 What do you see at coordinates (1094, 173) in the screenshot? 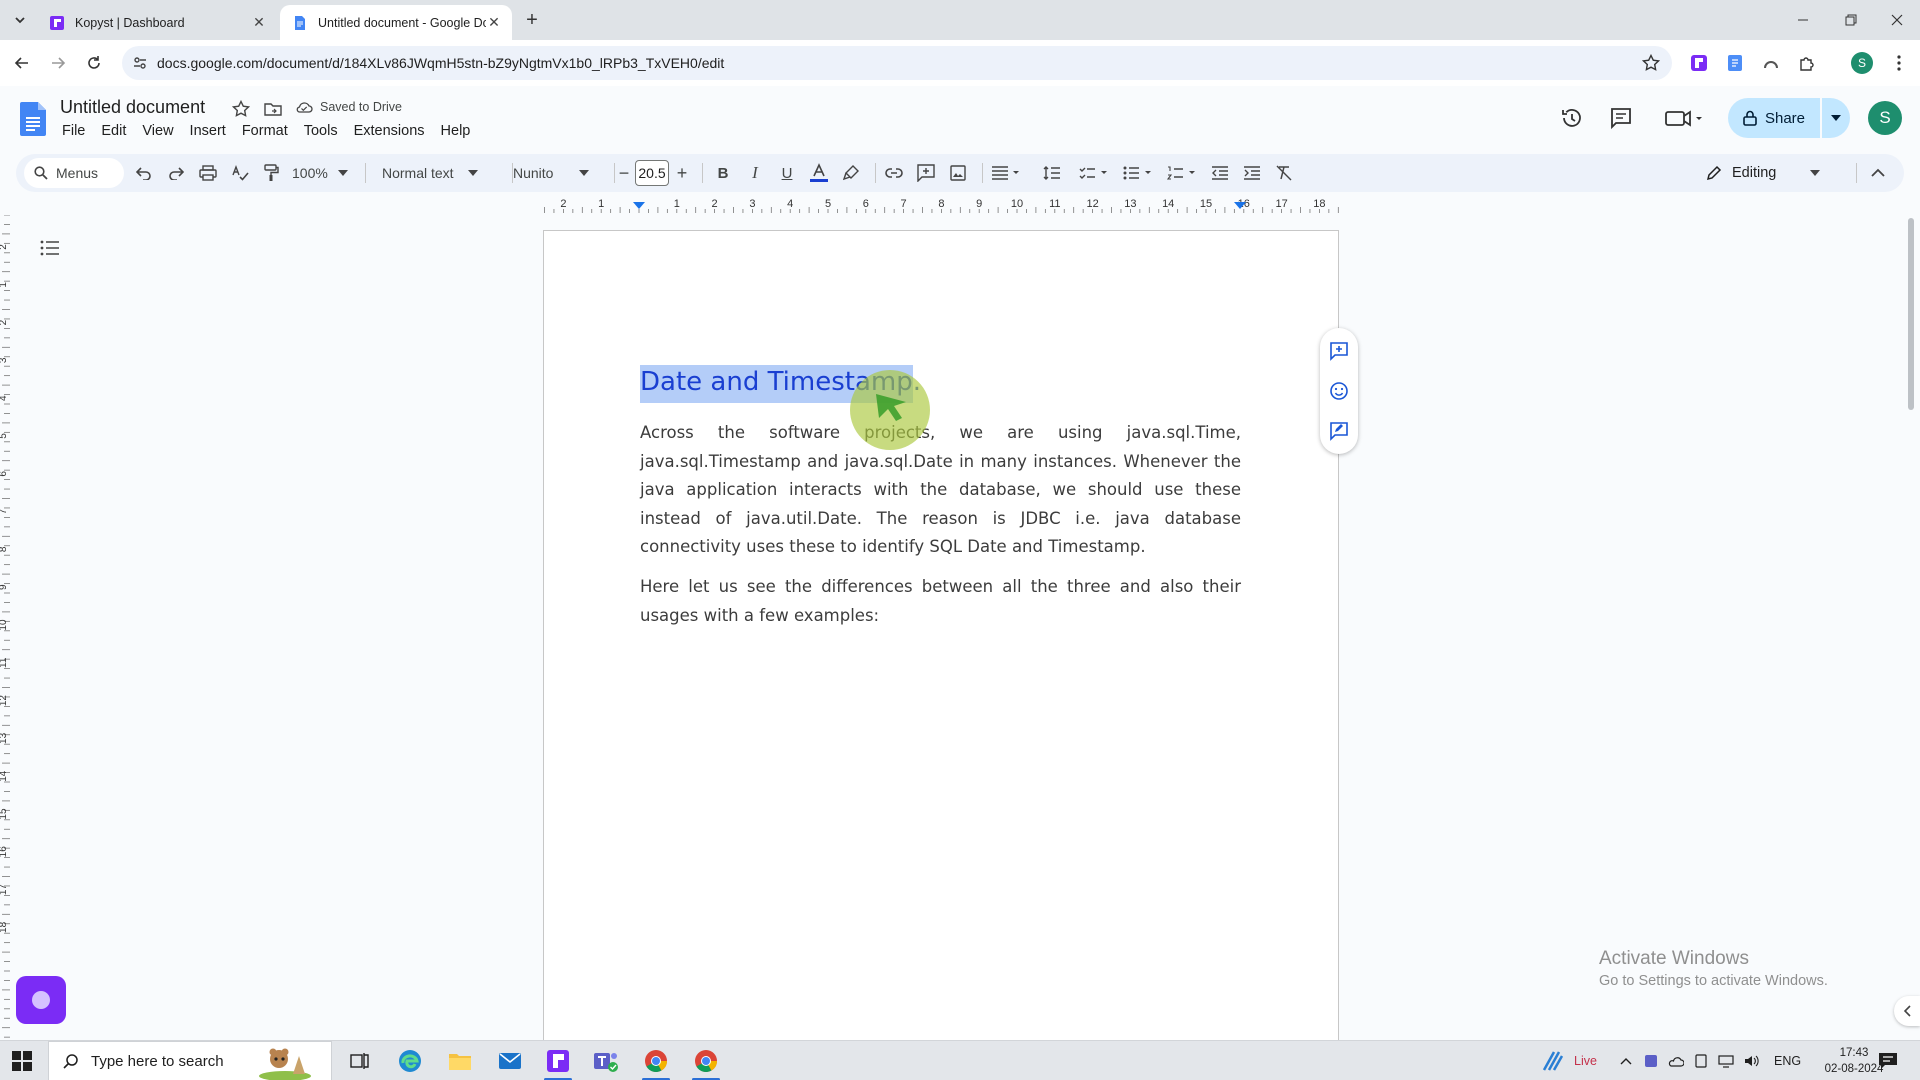
I see `checklist-button` at bounding box center [1094, 173].